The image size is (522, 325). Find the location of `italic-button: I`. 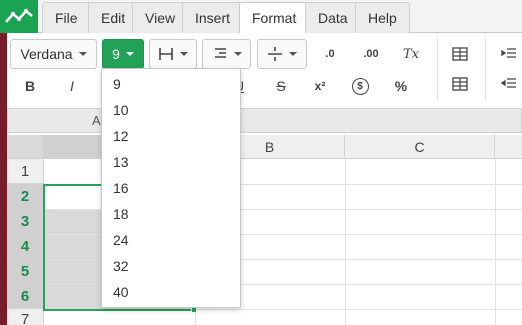

italic-button: I is located at coordinates (72, 86).